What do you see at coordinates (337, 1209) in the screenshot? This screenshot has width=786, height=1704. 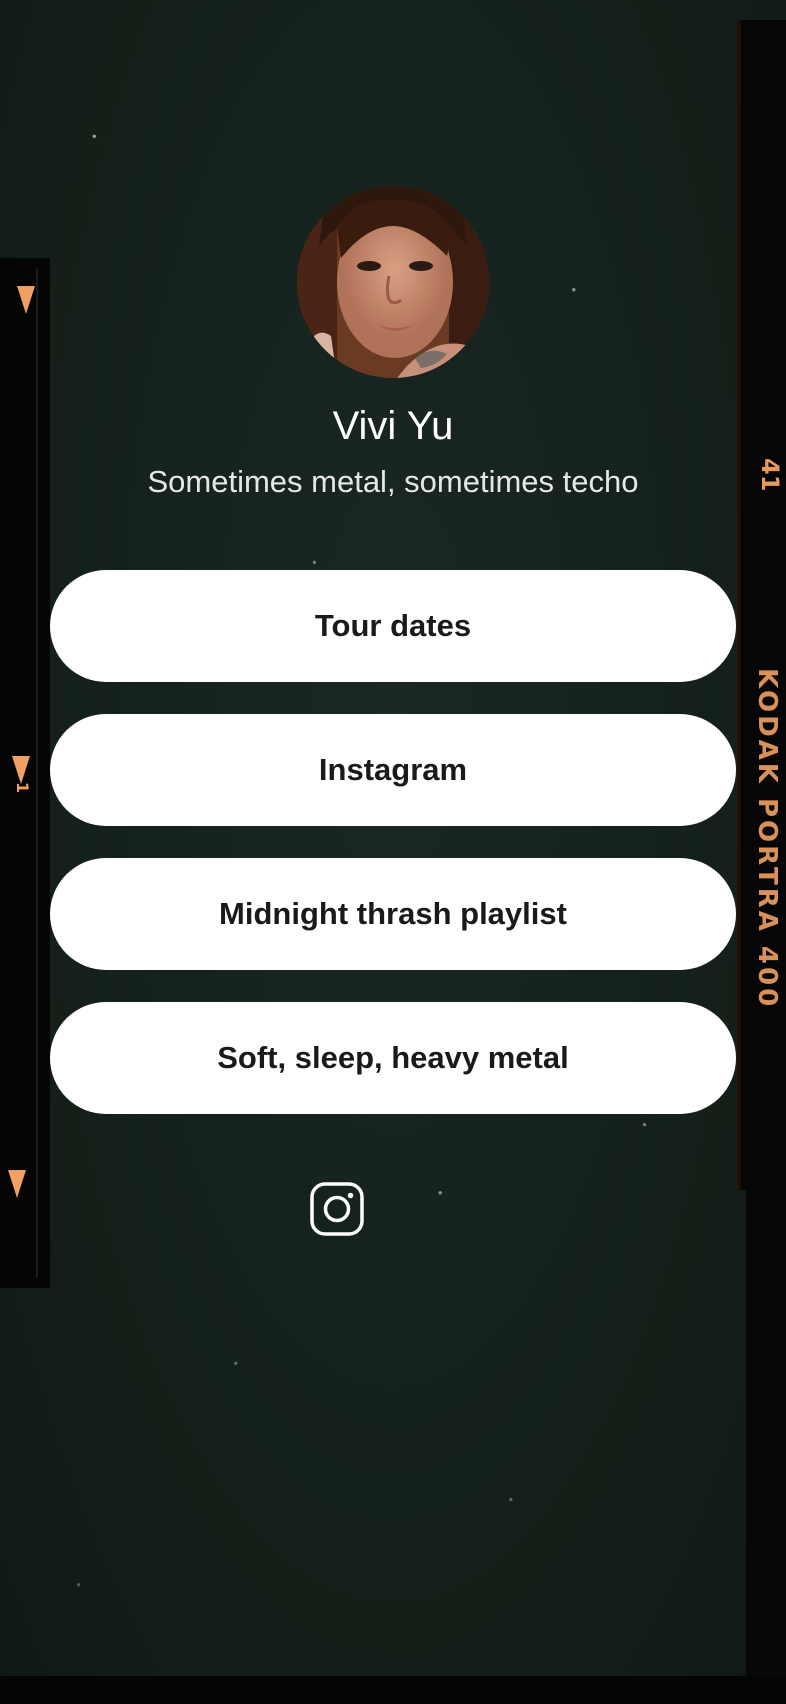 I see `instagram-icon` at bounding box center [337, 1209].